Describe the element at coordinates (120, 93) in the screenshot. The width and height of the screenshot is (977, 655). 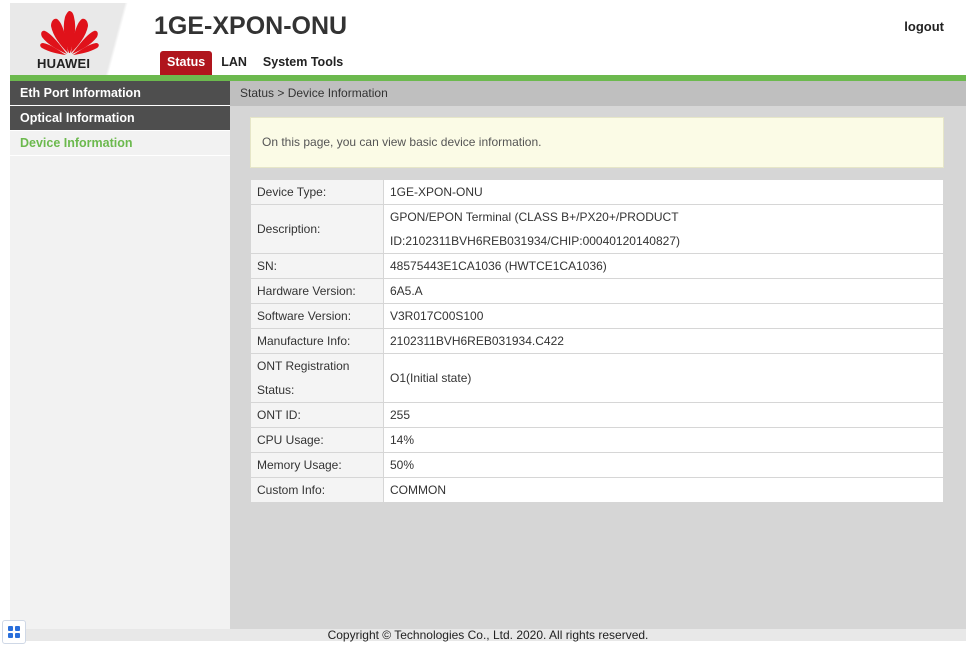
I see `sidebar-item-eth-port-information: Eth Port Information` at that location.